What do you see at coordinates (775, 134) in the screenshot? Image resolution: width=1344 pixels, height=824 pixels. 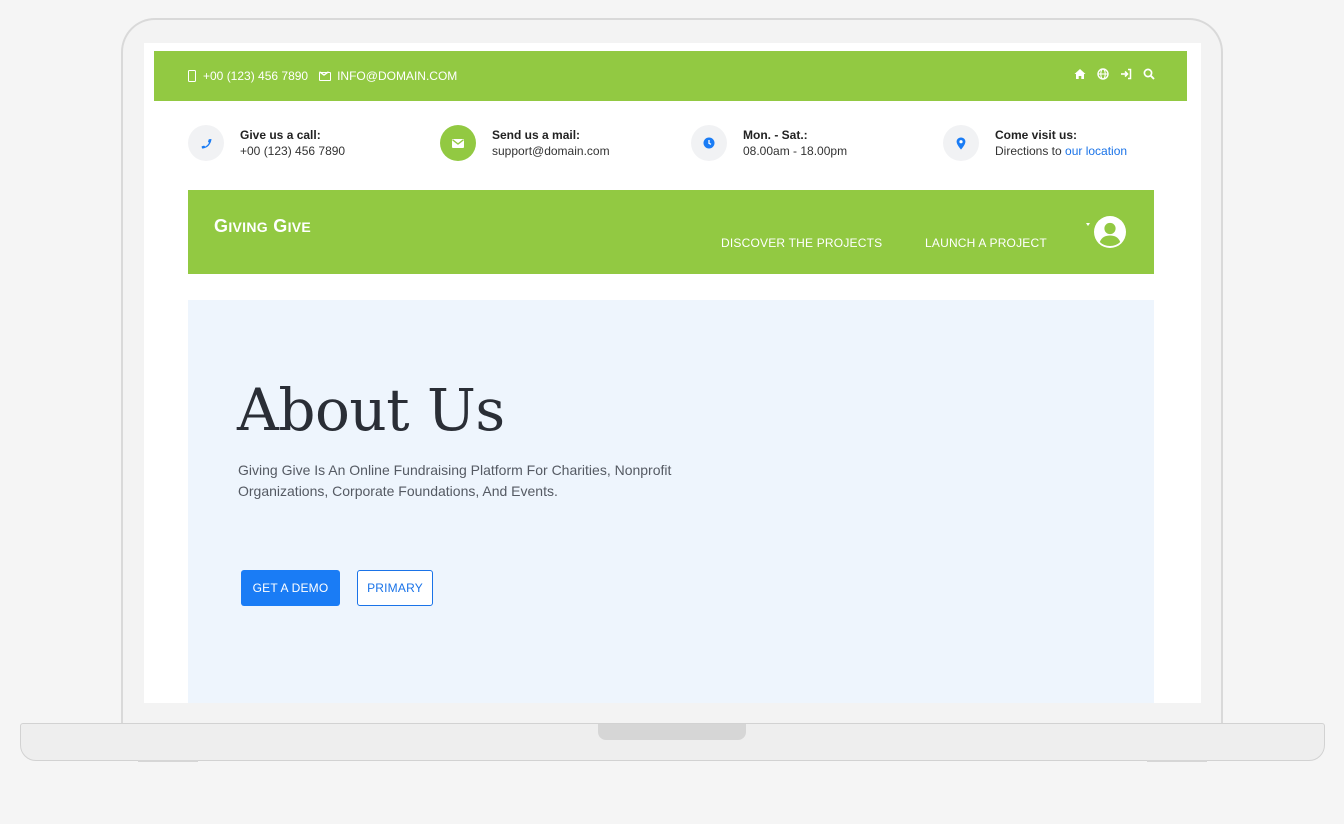 I see `info-hours-title: Mon. - Sat.:` at bounding box center [775, 134].